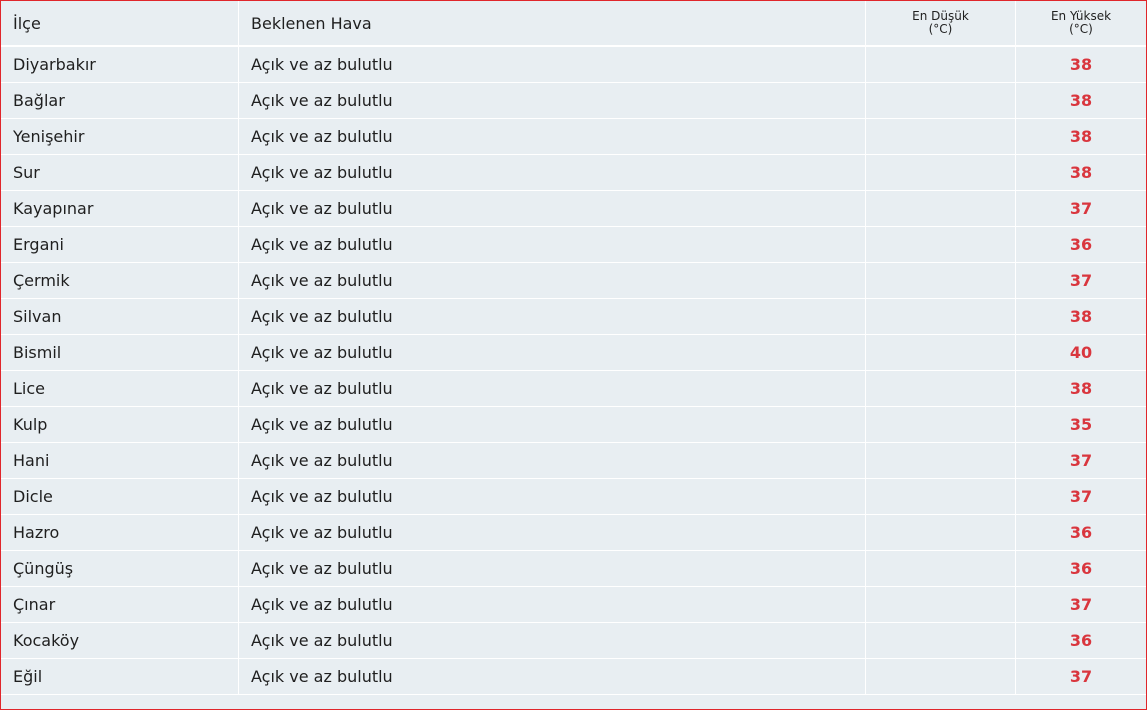 The width and height of the screenshot is (1147, 710). What do you see at coordinates (573, 677) in the screenshot?
I see `table-row: Eğil Açık ve az bulutlu 37` at bounding box center [573, 677].